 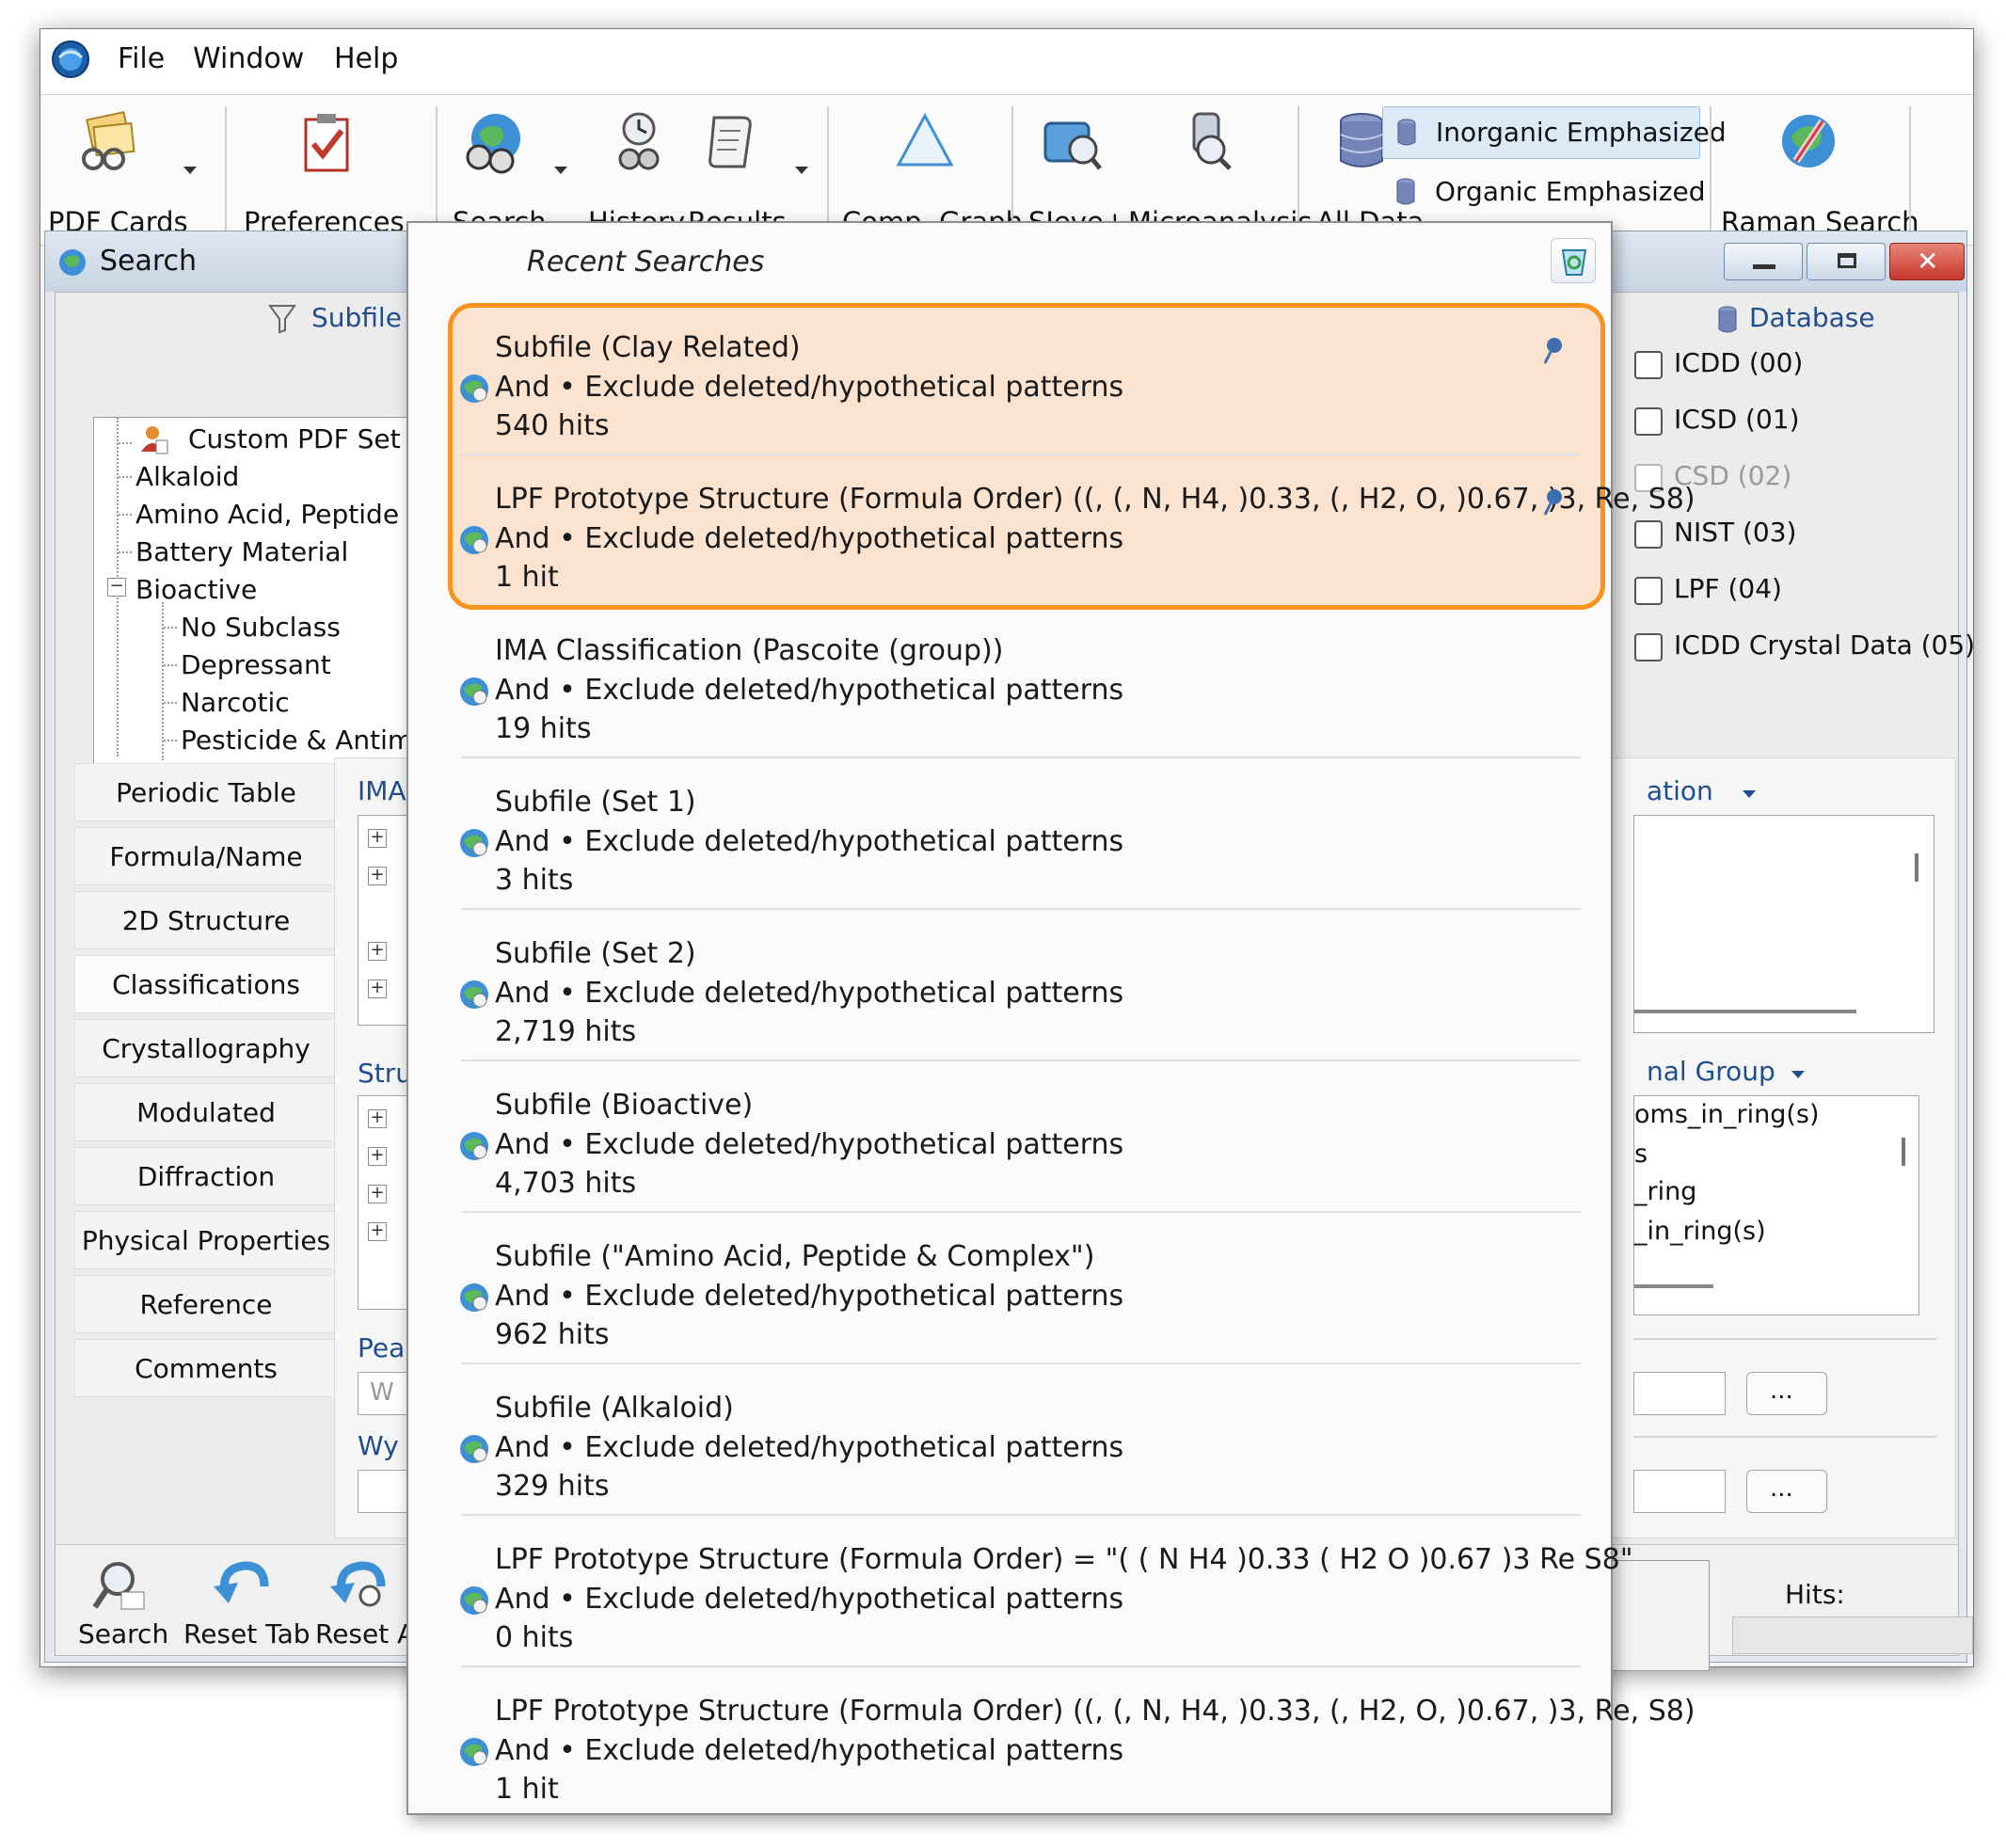 What do you see at coordinates (187, 476) in the screenshot?
I see `tree-item-alkaloid: Alkaloid` at bounding box center [187, 476].